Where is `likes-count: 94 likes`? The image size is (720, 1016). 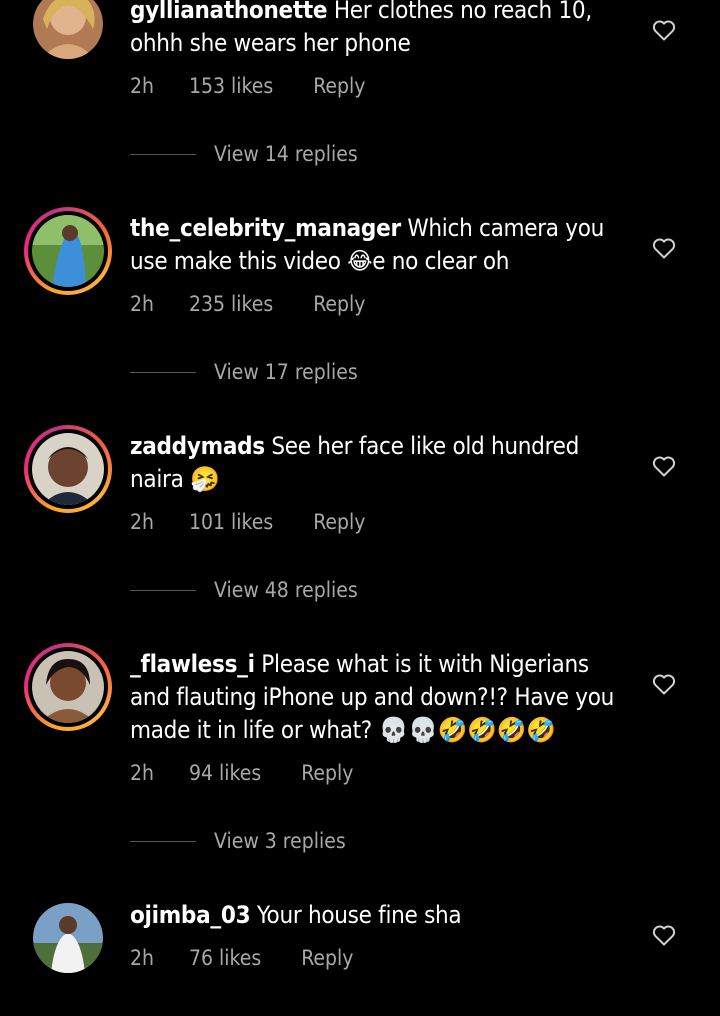
likes-count: 94 likes is located at coordinates (225, 773).